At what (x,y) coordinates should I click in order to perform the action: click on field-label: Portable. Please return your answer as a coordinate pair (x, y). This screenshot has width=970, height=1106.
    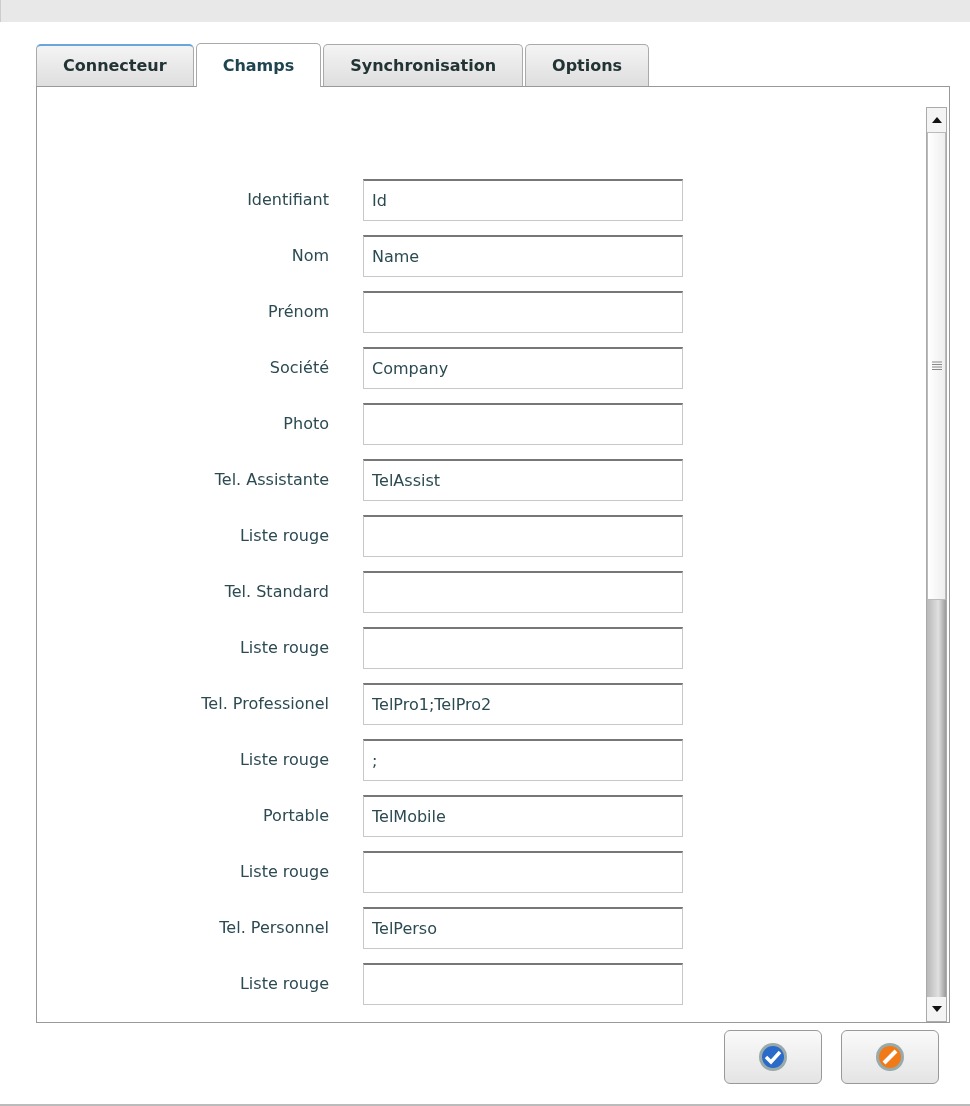
    Looking at the image, I should click on (296, 816).